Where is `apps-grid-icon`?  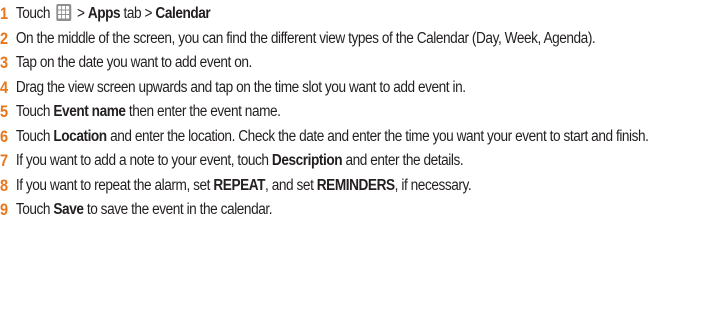 apps-grid-icon is located at coordinates (63, 12).